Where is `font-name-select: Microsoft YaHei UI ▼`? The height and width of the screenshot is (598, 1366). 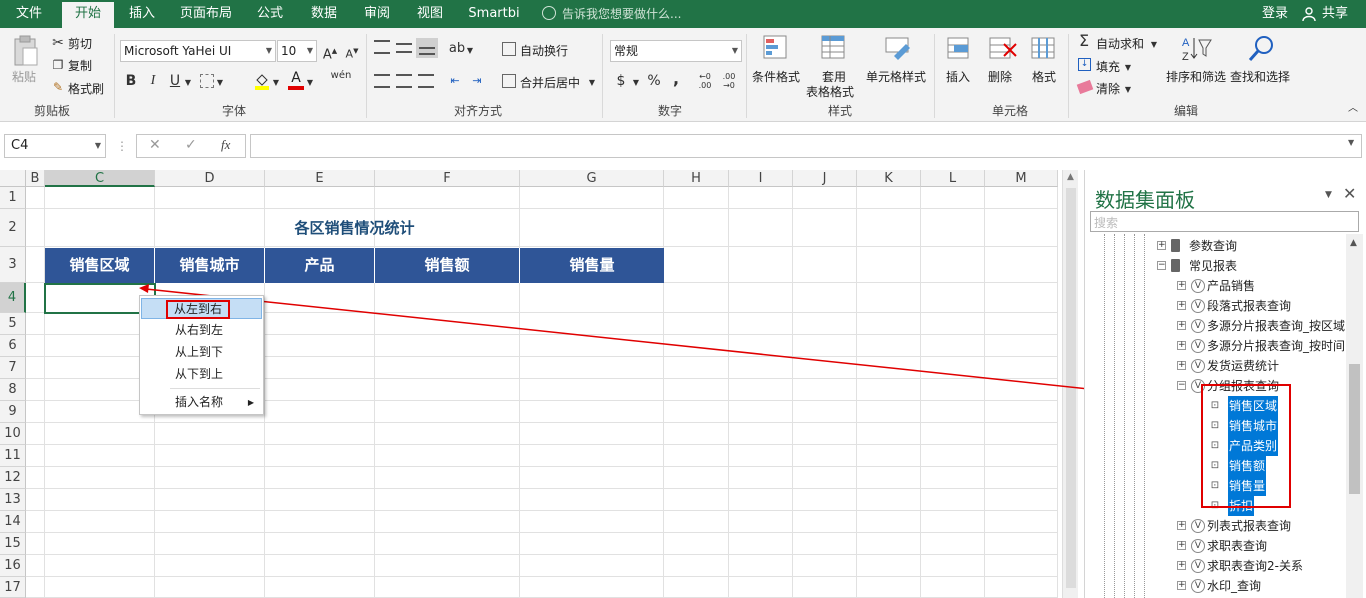
font-name-select: Microsoft YaHei UI ▼ is located at coordinates (198, 51).